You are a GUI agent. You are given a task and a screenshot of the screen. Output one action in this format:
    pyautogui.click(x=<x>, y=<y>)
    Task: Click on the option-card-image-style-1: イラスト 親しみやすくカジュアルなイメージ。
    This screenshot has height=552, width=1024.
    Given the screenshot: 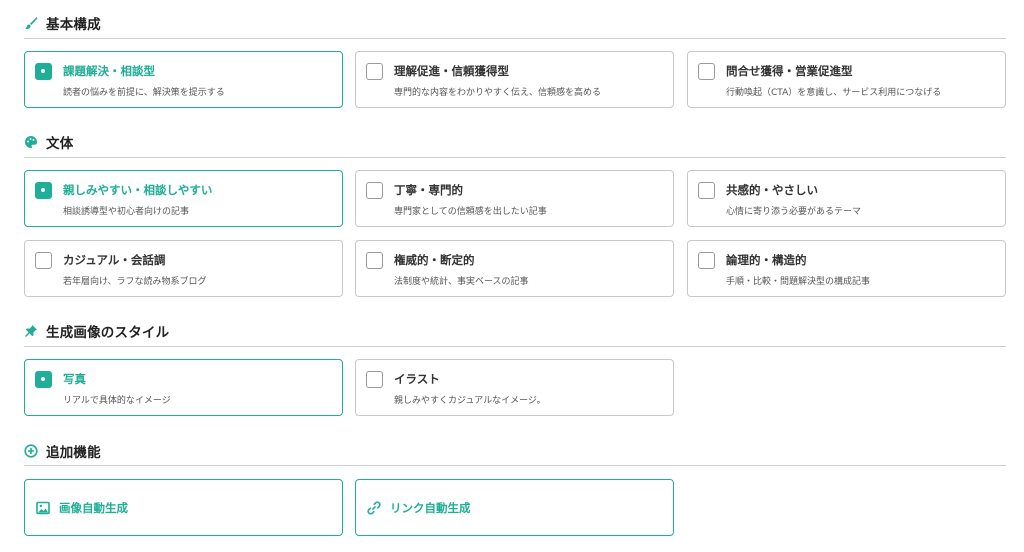 What is the action you would take?
    pyautogui.click(x=514, y=387)
    